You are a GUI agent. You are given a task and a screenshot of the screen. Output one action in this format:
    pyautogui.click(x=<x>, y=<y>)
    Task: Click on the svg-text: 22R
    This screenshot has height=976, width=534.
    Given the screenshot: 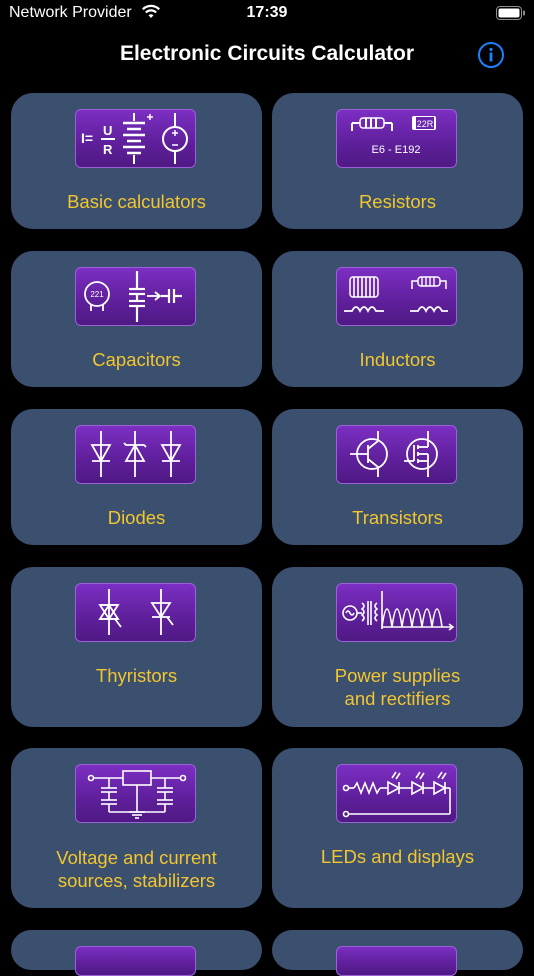 What is the action you would take?
    pyautogui.click(x=425, y=124)
    